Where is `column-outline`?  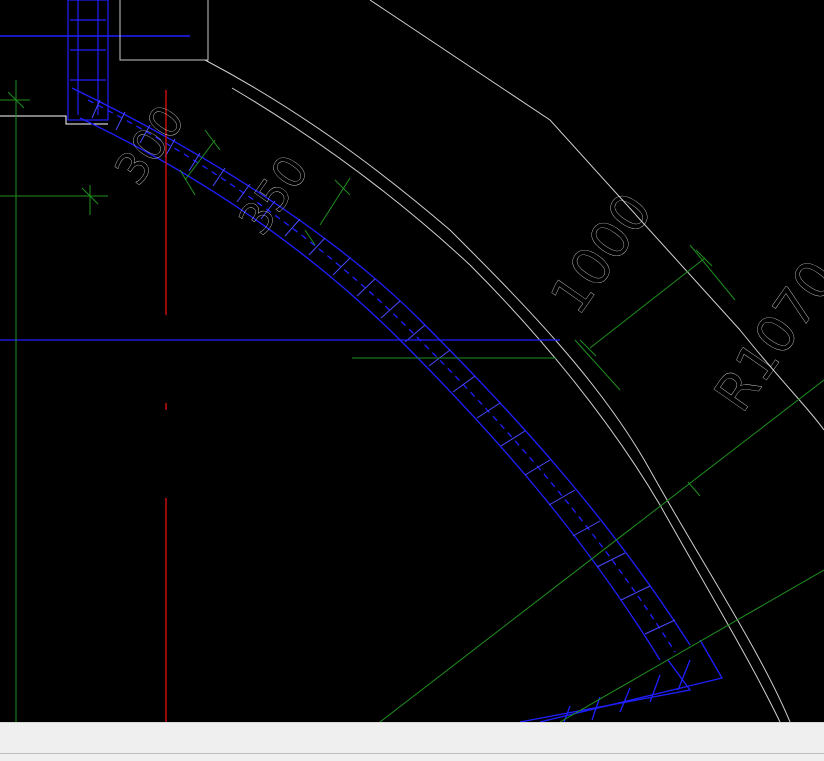 column-outline is located at coordinates (164, 30).